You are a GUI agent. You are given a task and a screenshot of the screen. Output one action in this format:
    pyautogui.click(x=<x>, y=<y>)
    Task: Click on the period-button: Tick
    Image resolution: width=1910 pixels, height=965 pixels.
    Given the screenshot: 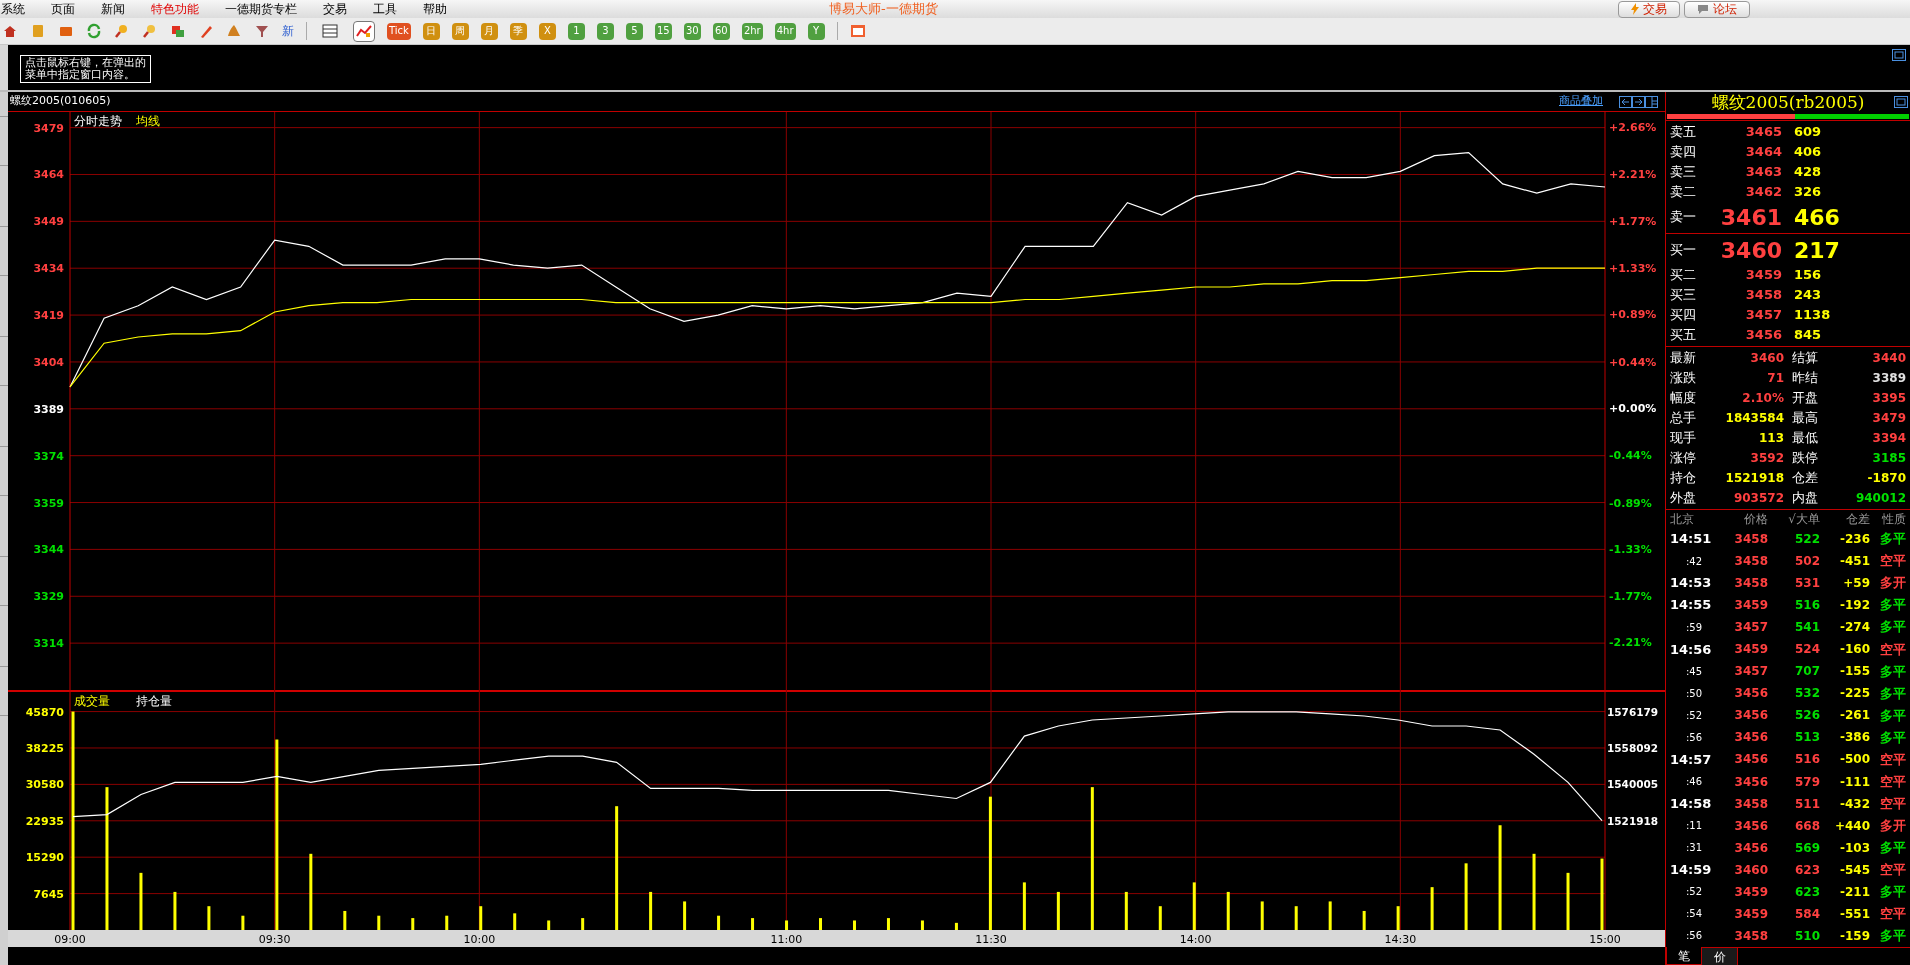 What is the action you would take?
    pyautogui.click(x=399, y=31)
    